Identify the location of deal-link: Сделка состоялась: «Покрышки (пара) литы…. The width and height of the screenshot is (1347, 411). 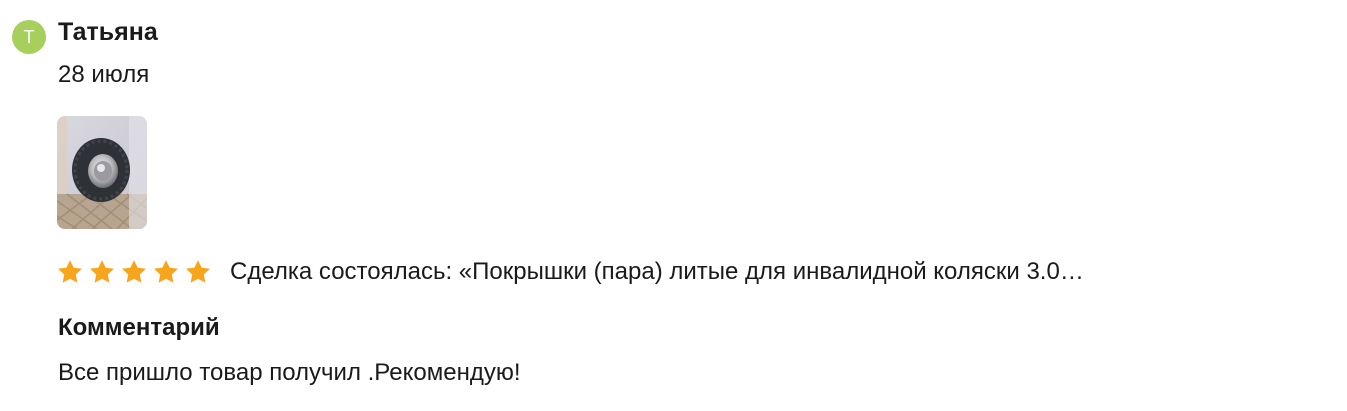
(657, 272).